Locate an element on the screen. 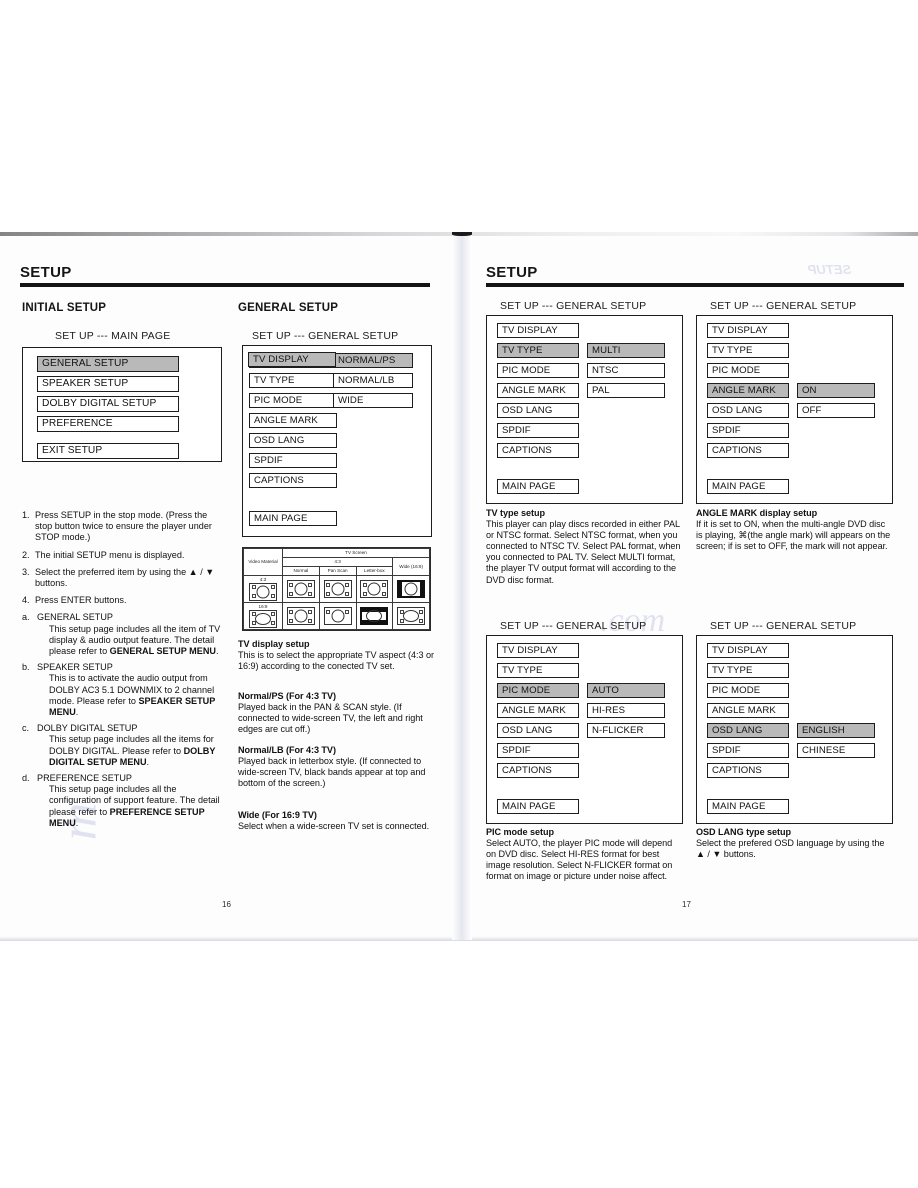 This screenshot has height=1188, width=918. osd-option-normal-lb: NORMAL/LB is located at coordinates (373, 380).